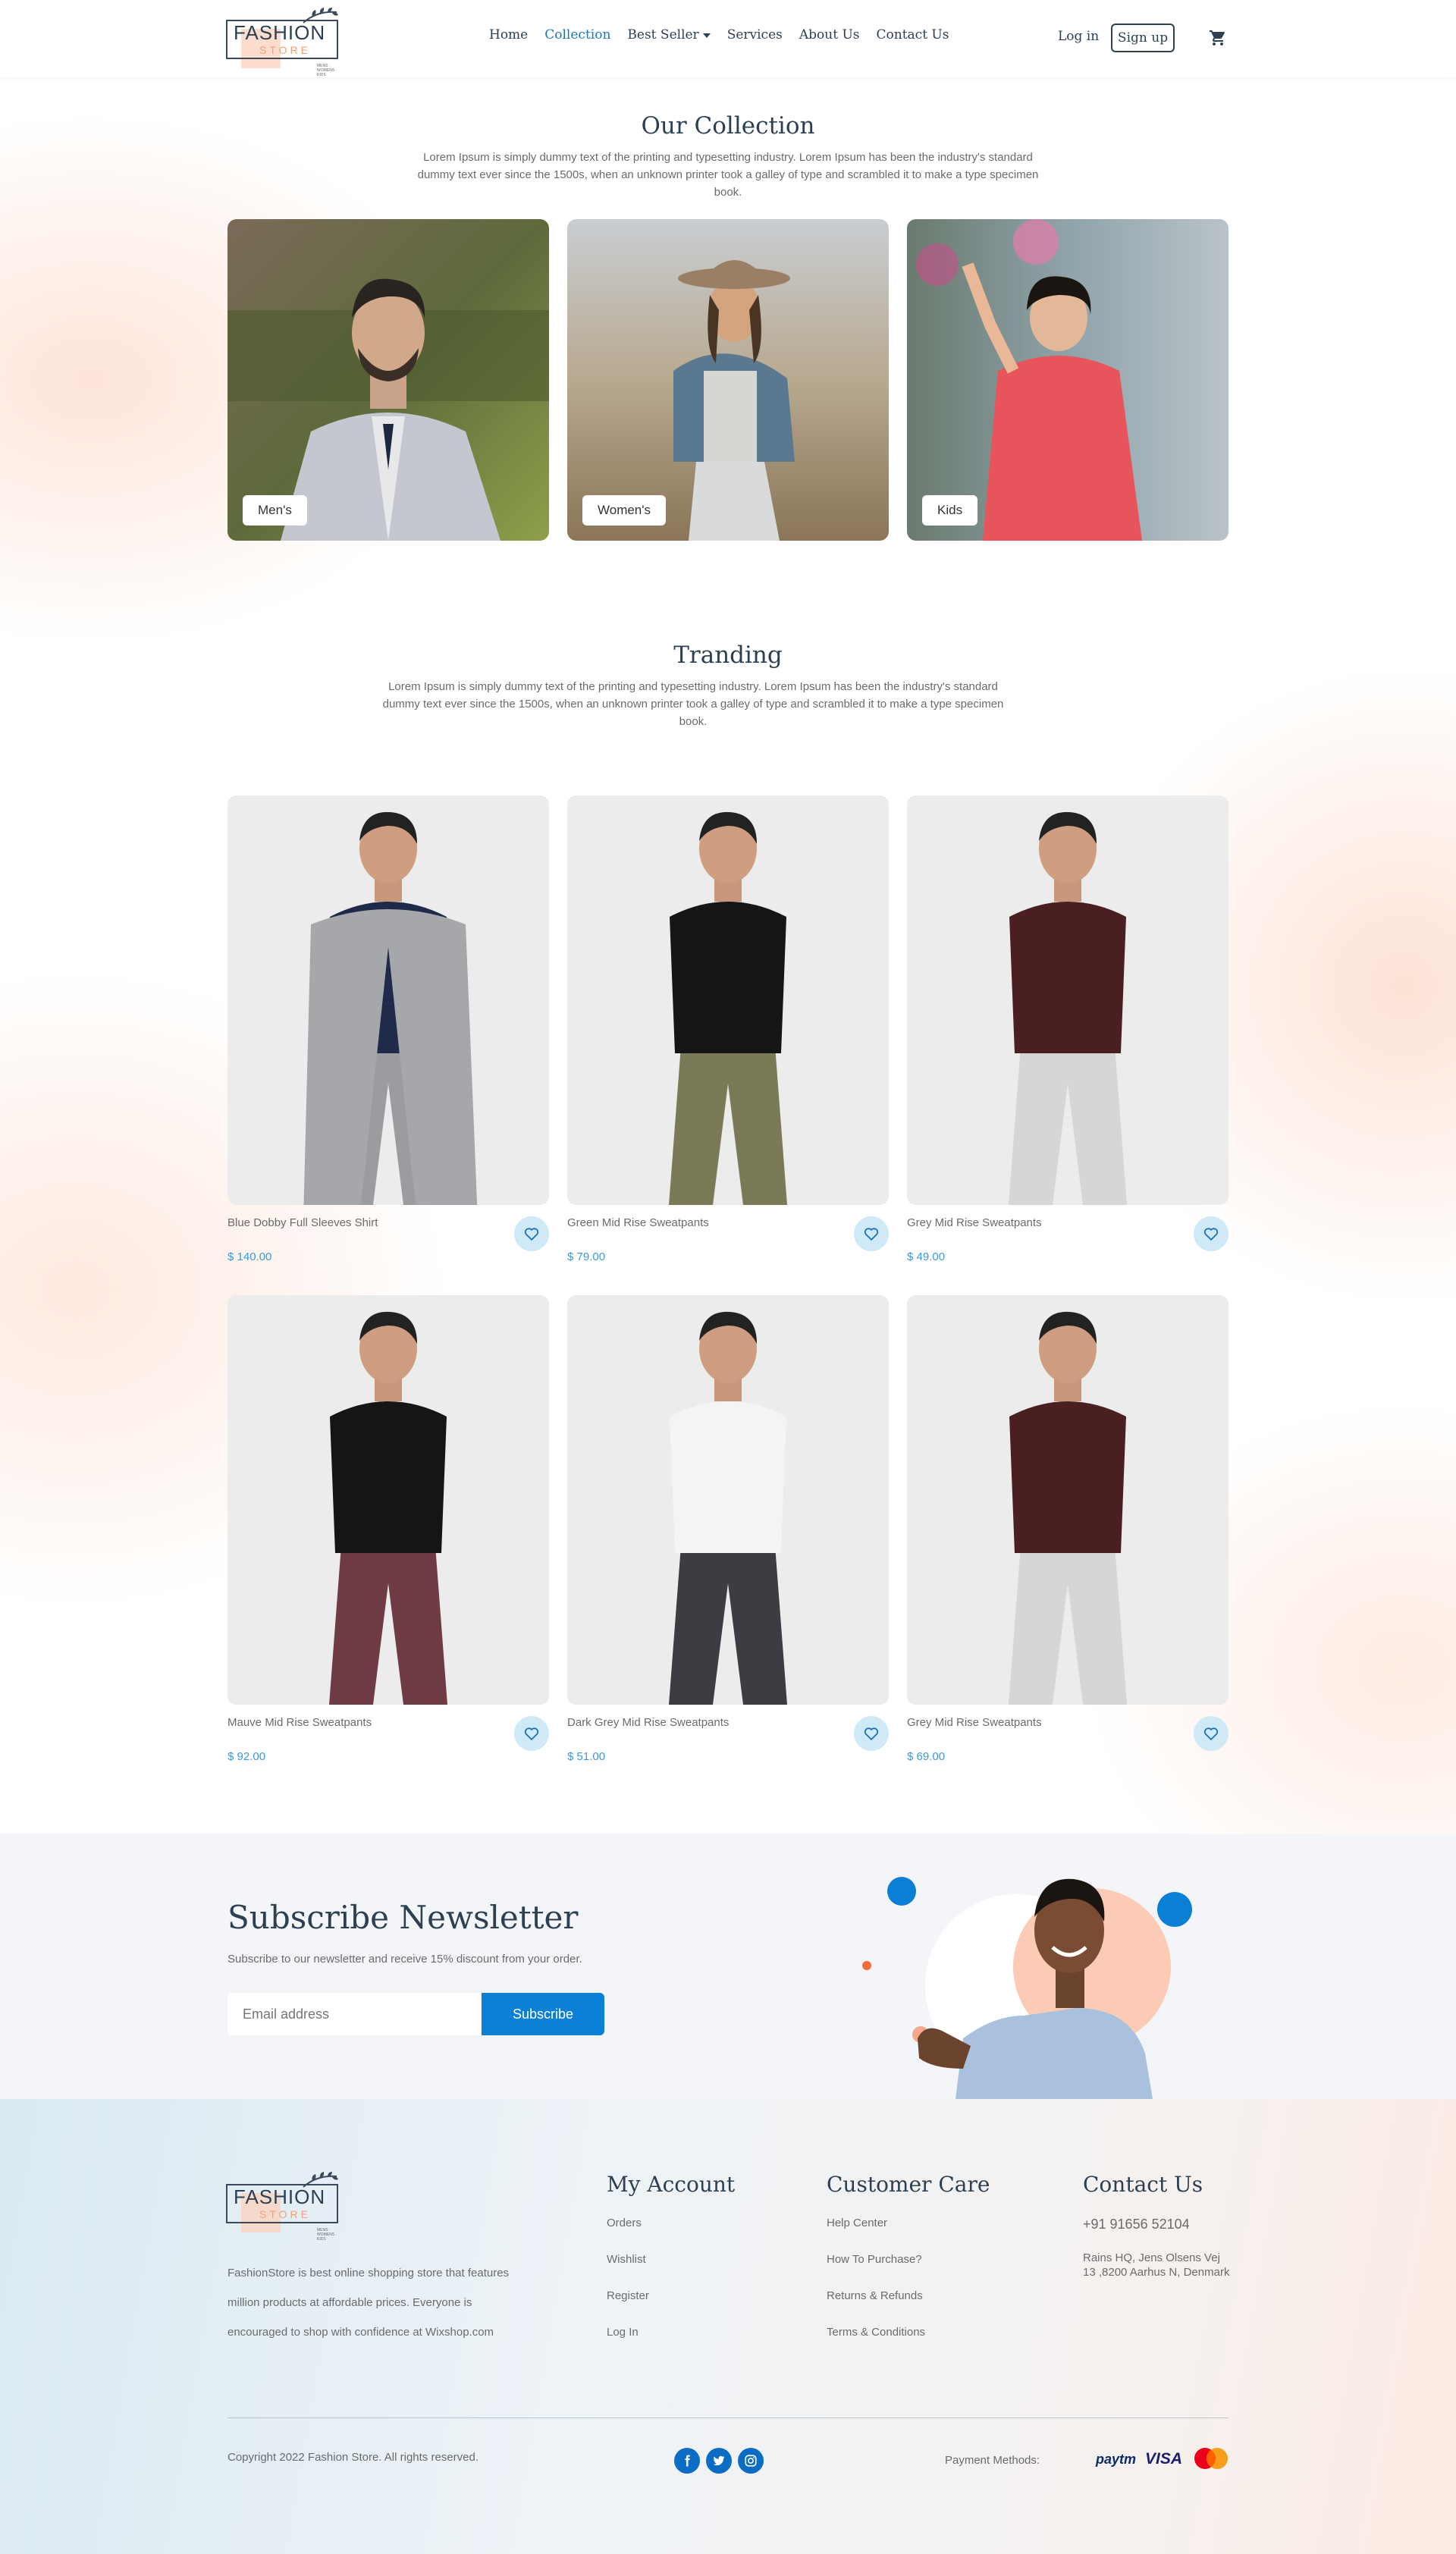  I want to click on site-logo: FASHION STORE MENS · WOMENS · KIDS, so click(283, 41).